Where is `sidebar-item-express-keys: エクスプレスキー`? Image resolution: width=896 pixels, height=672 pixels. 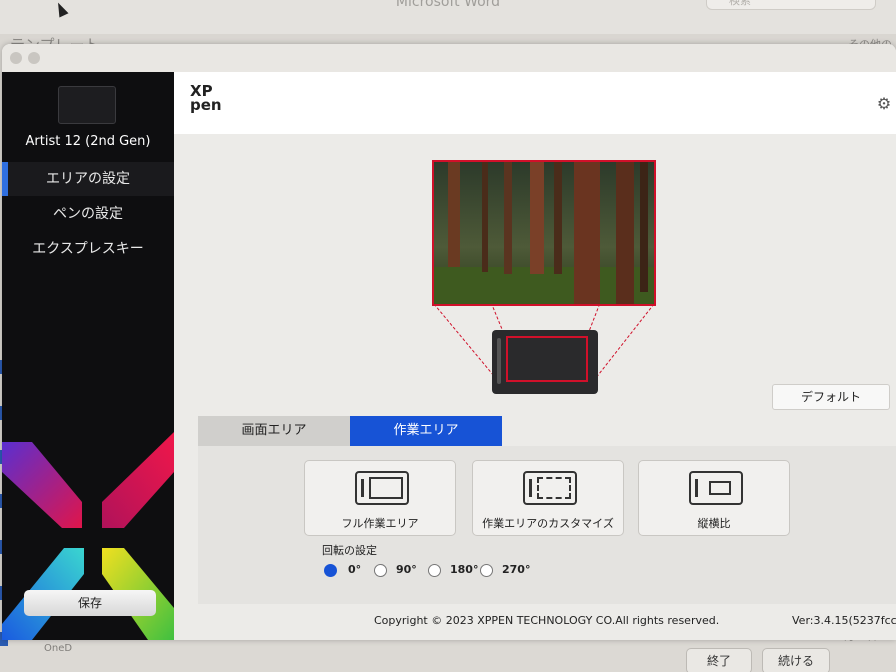
sidebar-item-express-keys: エクスプレスキー is located at coordinates (88, 249).